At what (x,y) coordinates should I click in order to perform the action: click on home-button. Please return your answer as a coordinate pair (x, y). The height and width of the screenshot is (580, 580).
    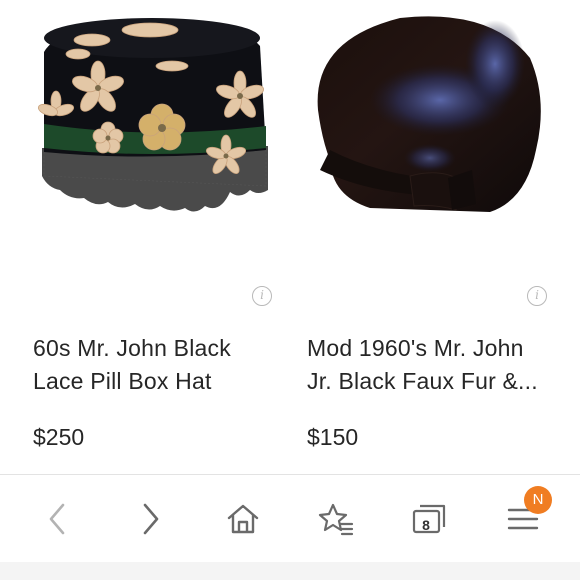
    Looking at the image, I should click on (243, 519).